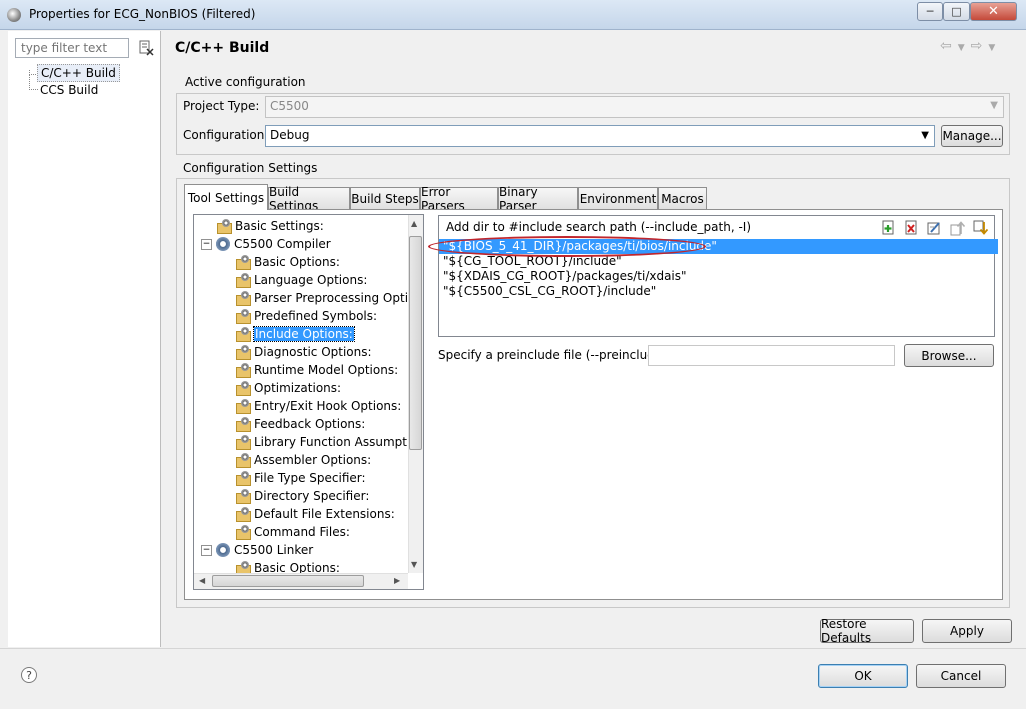 The width and height of the screenshot is (1026, 709). Describe the element at coordinates (221, 106) in the screenshot. I see `project-type-label: Project Type:` at that location.